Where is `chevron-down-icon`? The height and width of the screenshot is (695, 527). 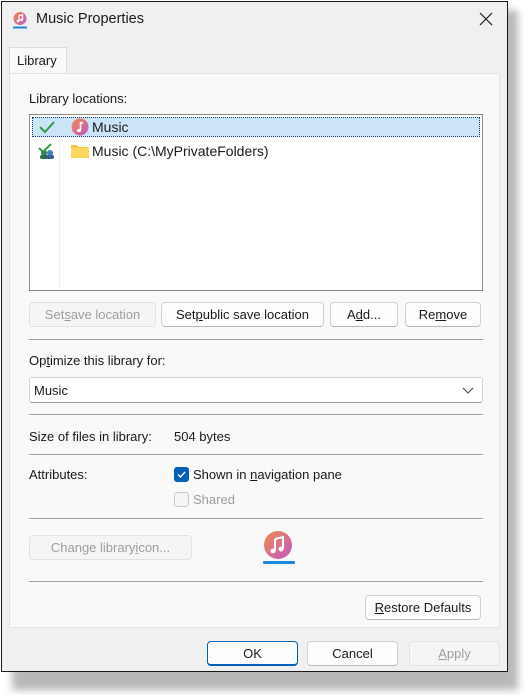
chevron-down-icon is located at coordinates (468, 390).